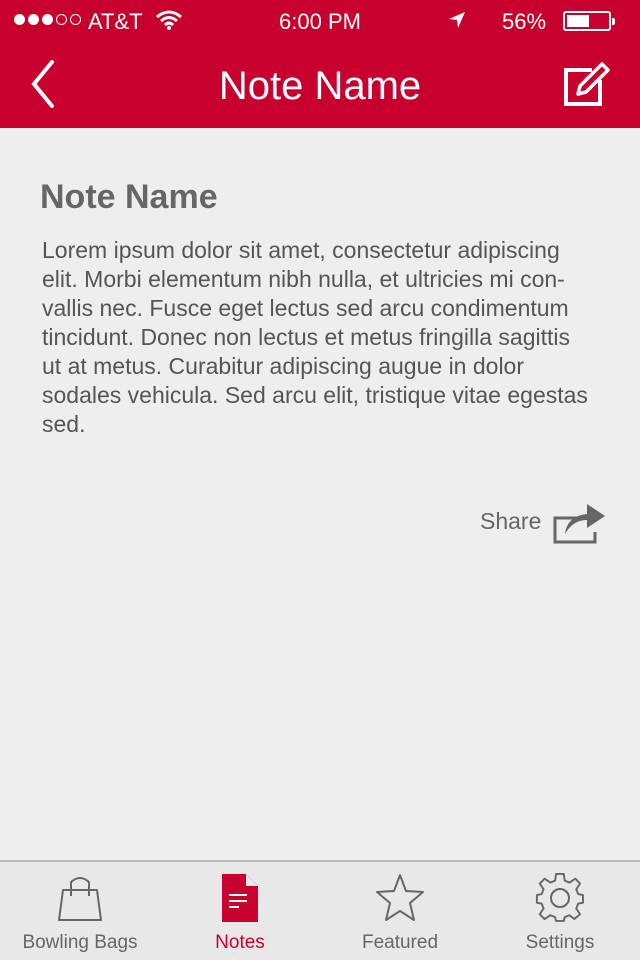  I want to click on tab-label: Featured, so click(400, 942).